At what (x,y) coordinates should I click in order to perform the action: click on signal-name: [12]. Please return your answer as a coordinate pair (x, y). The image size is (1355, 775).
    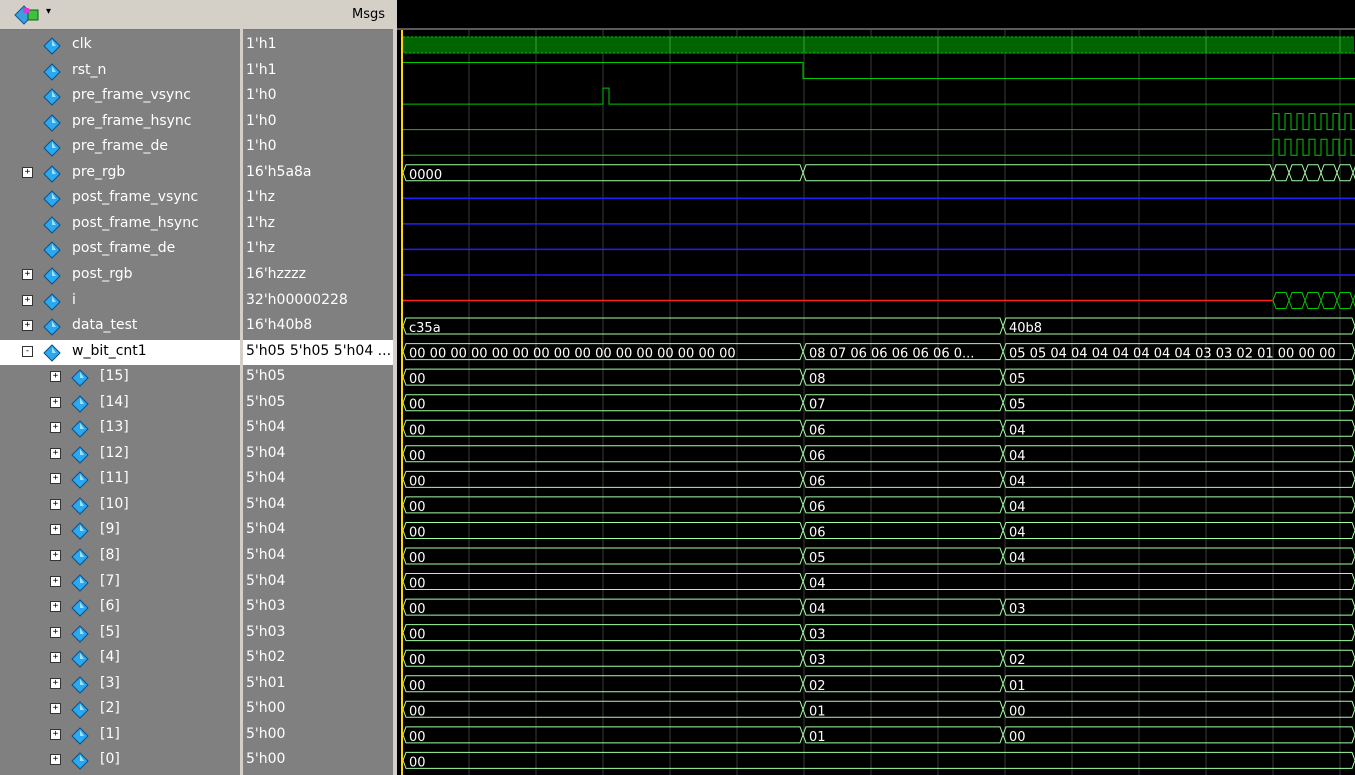
    Looking at the image, I should click on (114, 452).